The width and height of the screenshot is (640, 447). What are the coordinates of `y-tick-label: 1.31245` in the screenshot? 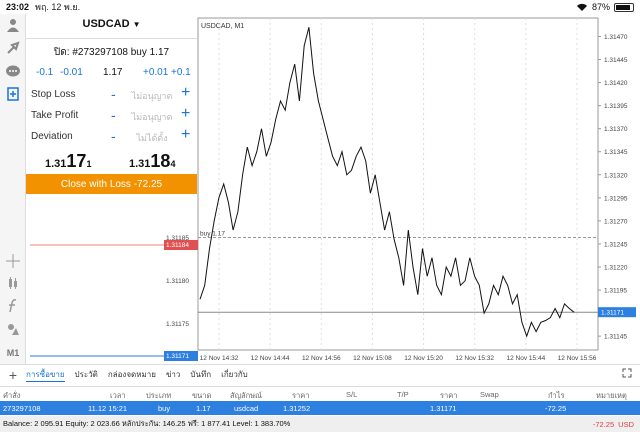 It's located at (616, 244).